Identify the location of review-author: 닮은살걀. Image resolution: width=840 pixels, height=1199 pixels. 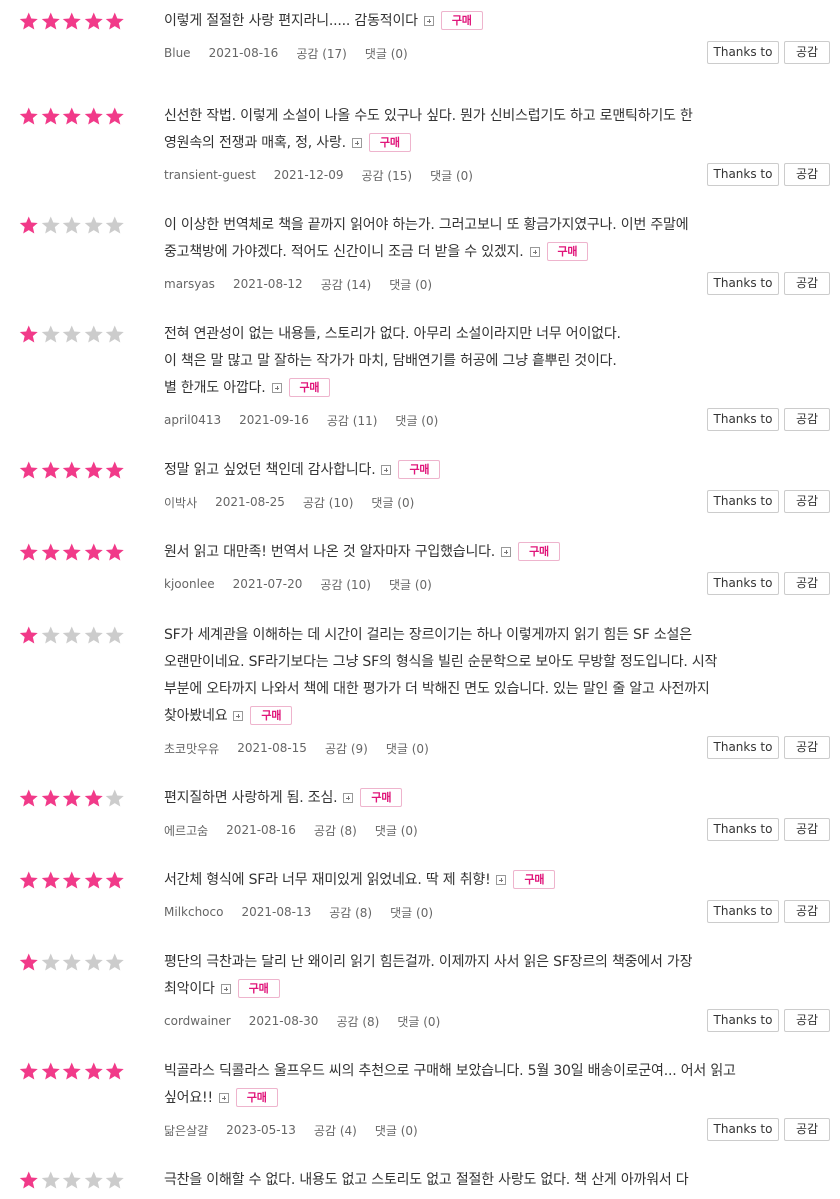
(186, 1130).